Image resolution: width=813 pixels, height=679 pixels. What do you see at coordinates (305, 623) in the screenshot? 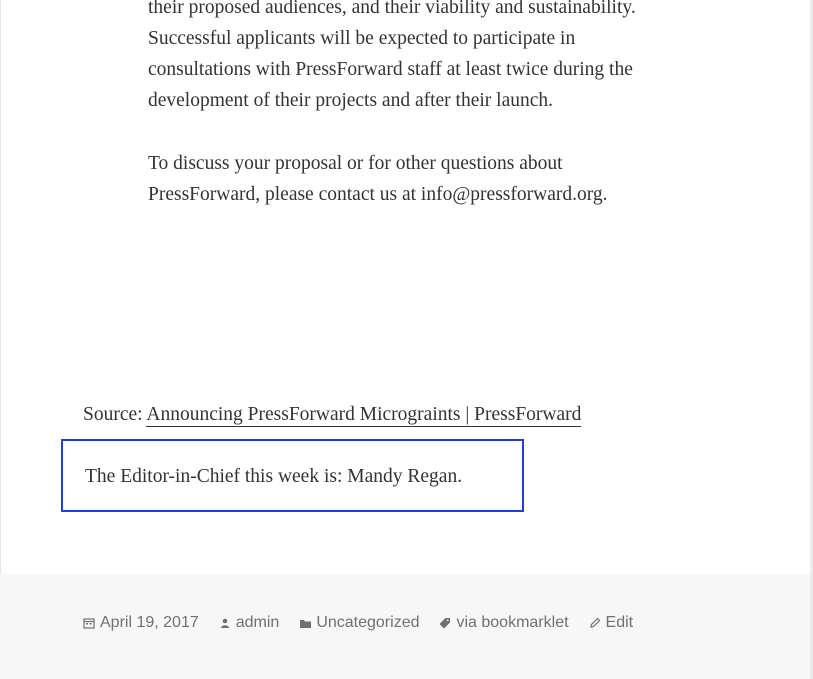
I see `folder-icon` at bounding box center [305, 623].